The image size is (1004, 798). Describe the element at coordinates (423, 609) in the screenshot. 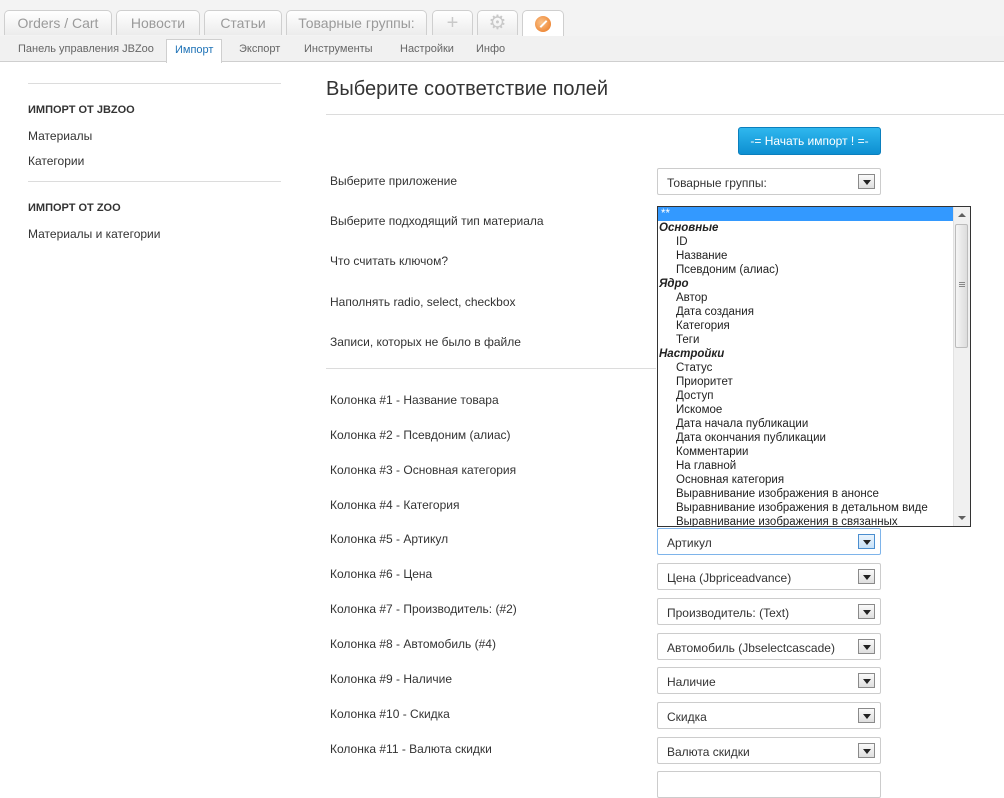

I see `column-label: Колонка #7 - Производитель: (#2)` at that location.